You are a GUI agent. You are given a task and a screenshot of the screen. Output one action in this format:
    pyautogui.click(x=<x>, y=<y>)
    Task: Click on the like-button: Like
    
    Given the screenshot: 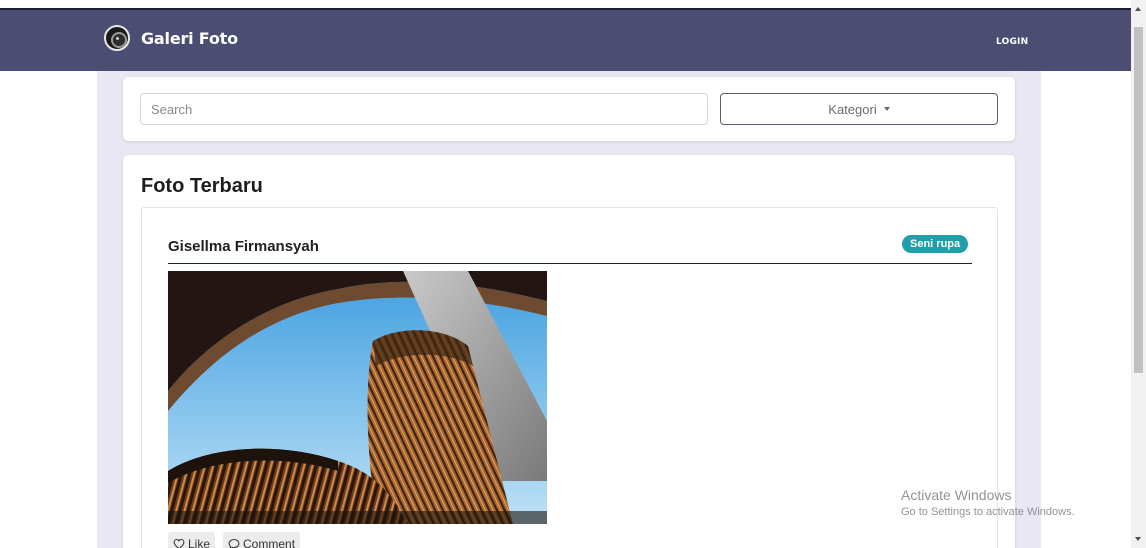 What is the action you would take?
    pyautogui.click(x=192, y=540)
    